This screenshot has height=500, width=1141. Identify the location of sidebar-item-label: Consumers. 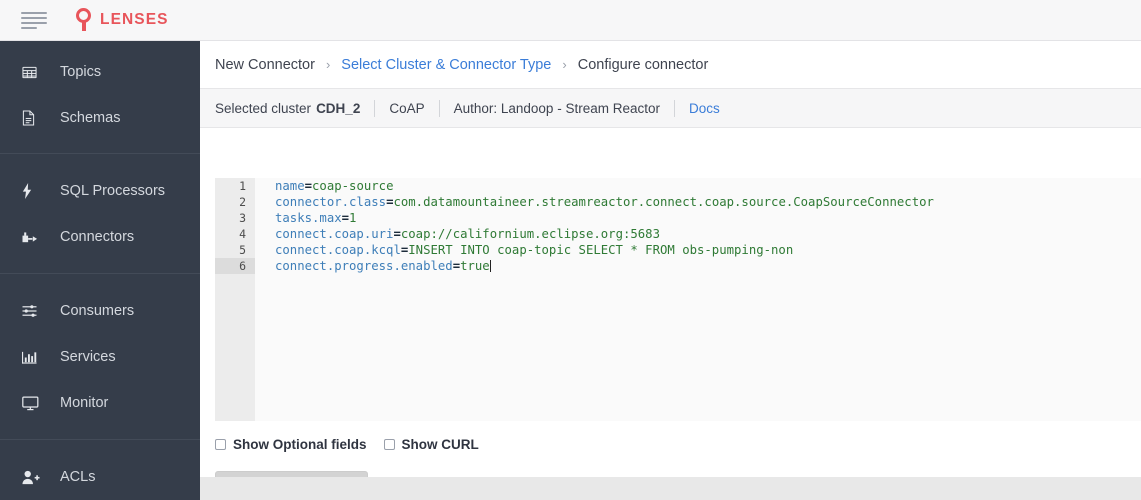
(97, 310).